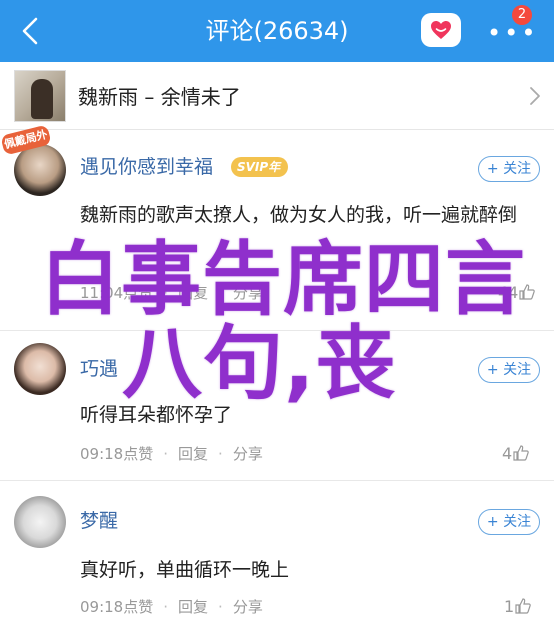 Image resolution: width=554 pixels, height=635 pixels. I want to click on like-count-value: 1, so click(509, 606).